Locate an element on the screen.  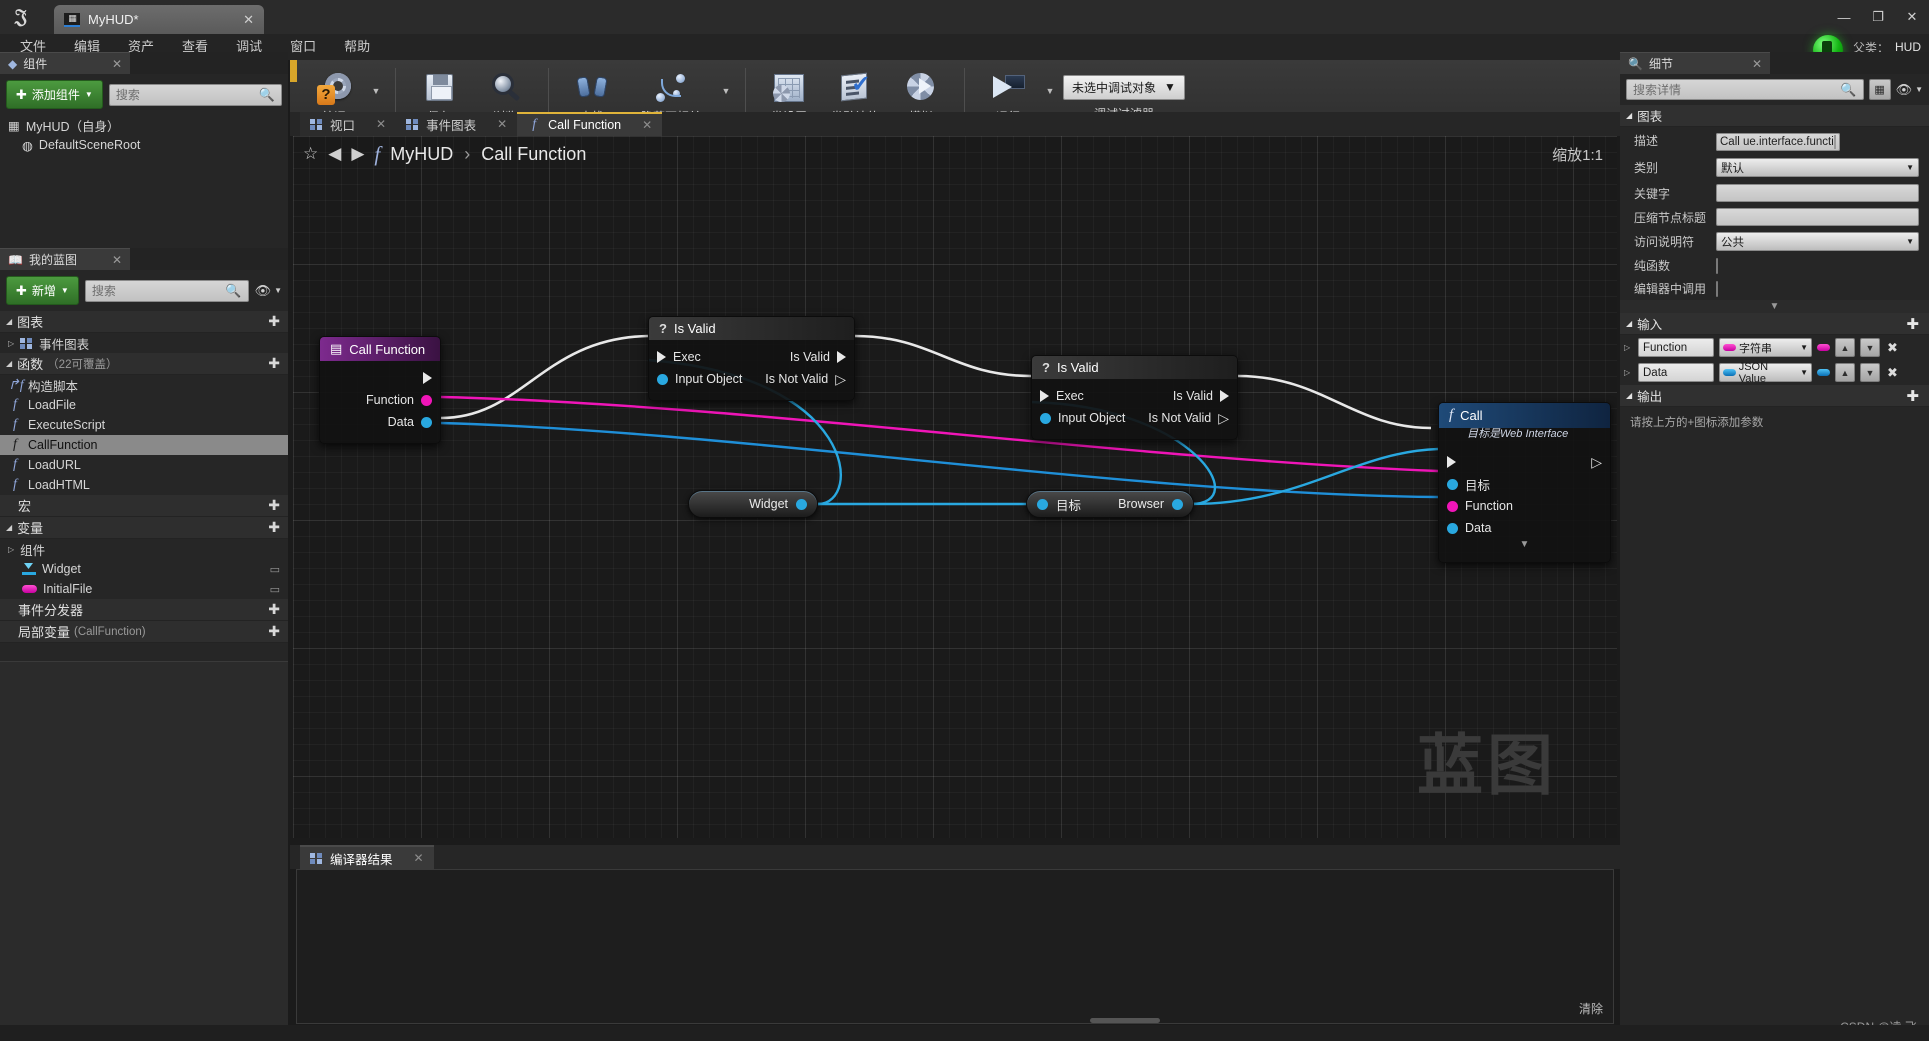
add-graph-button: ✚ is located at coordinates (274, 321).